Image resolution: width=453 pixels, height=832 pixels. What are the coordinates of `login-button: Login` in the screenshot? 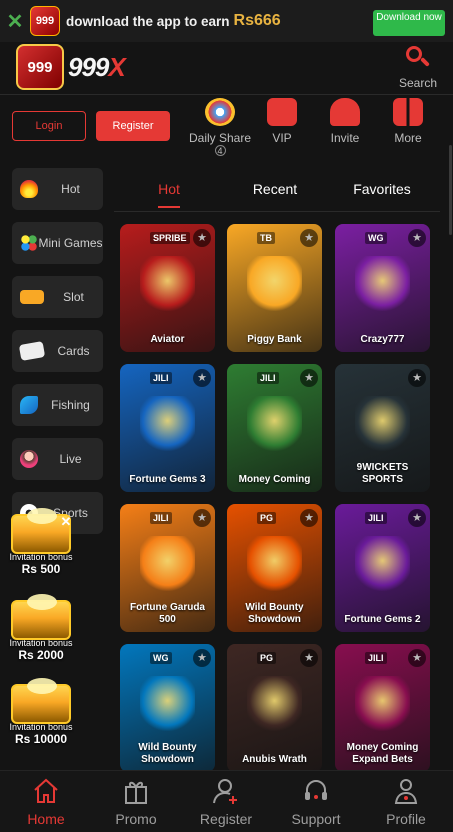 It's located at (49, 126).